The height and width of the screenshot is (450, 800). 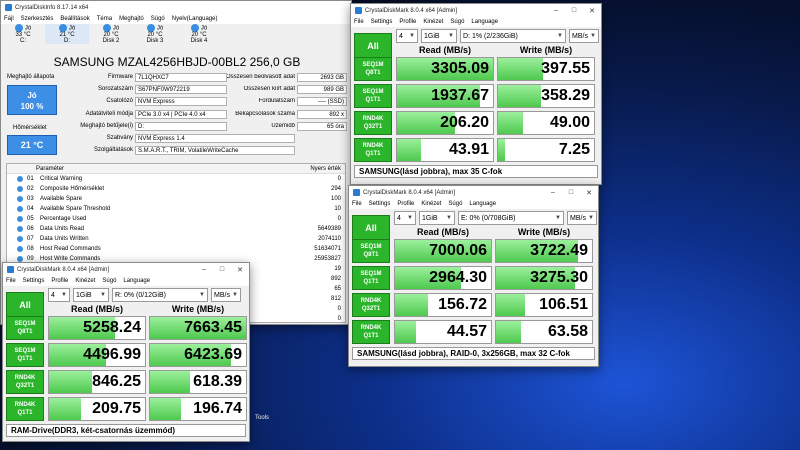 I want to click on menu-theme: Téma, so click(x=104, y=19).